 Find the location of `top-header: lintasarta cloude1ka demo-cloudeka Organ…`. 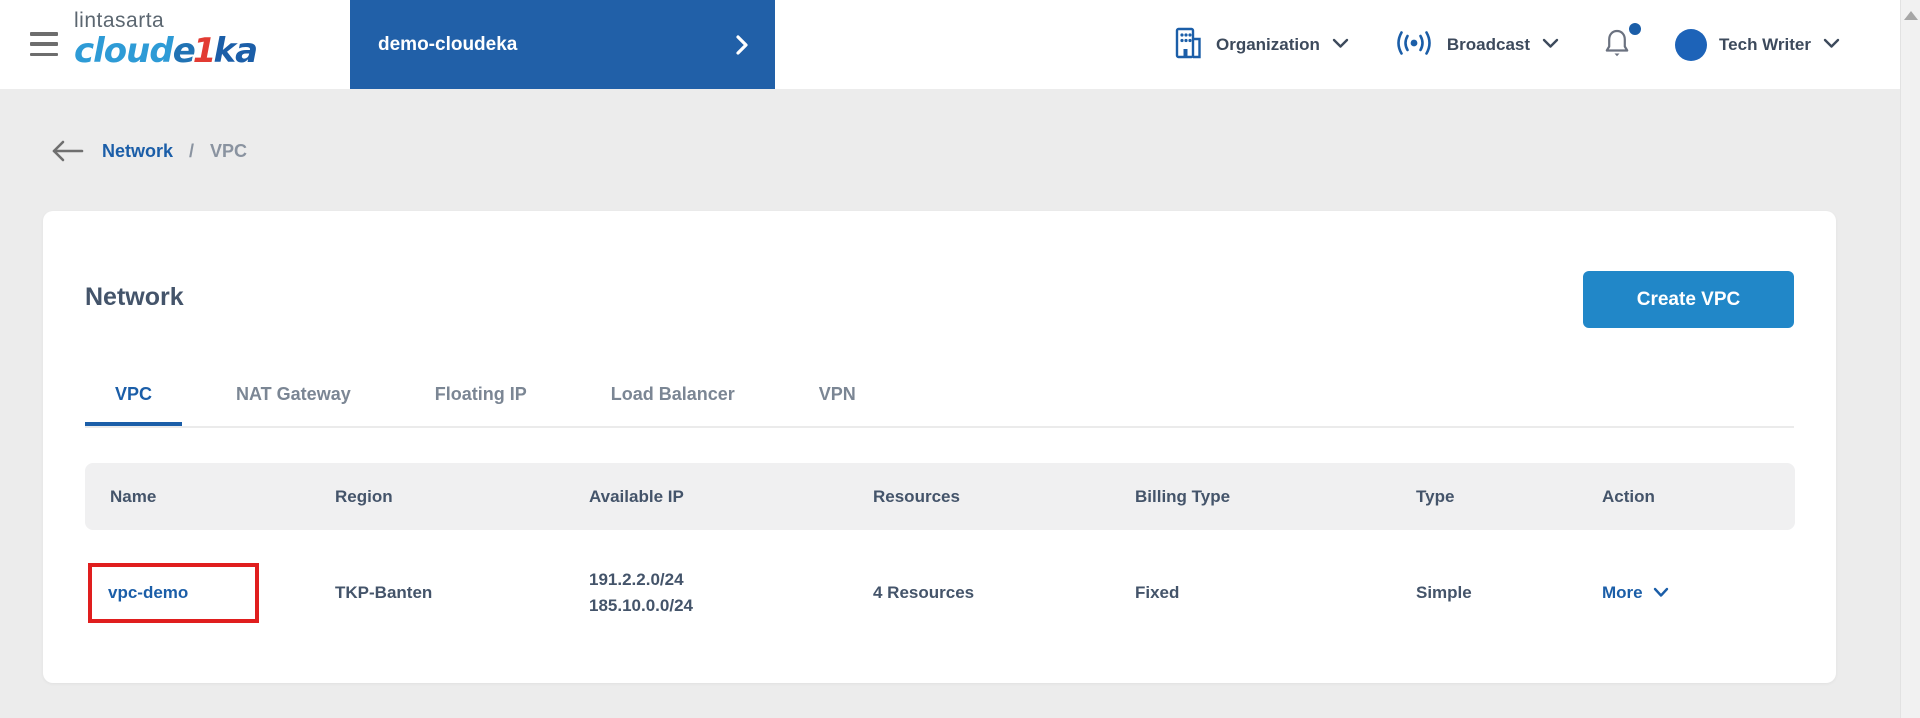

top-header: lintasarta cloude1ka demo-cloudeka Organ… is located at coordinates (960, 44).